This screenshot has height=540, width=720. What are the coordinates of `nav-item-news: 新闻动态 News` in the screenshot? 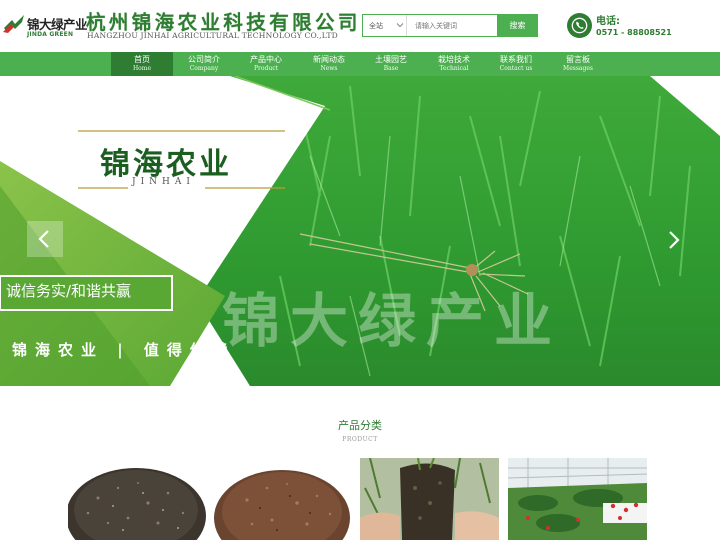 It's located at (329, 64).